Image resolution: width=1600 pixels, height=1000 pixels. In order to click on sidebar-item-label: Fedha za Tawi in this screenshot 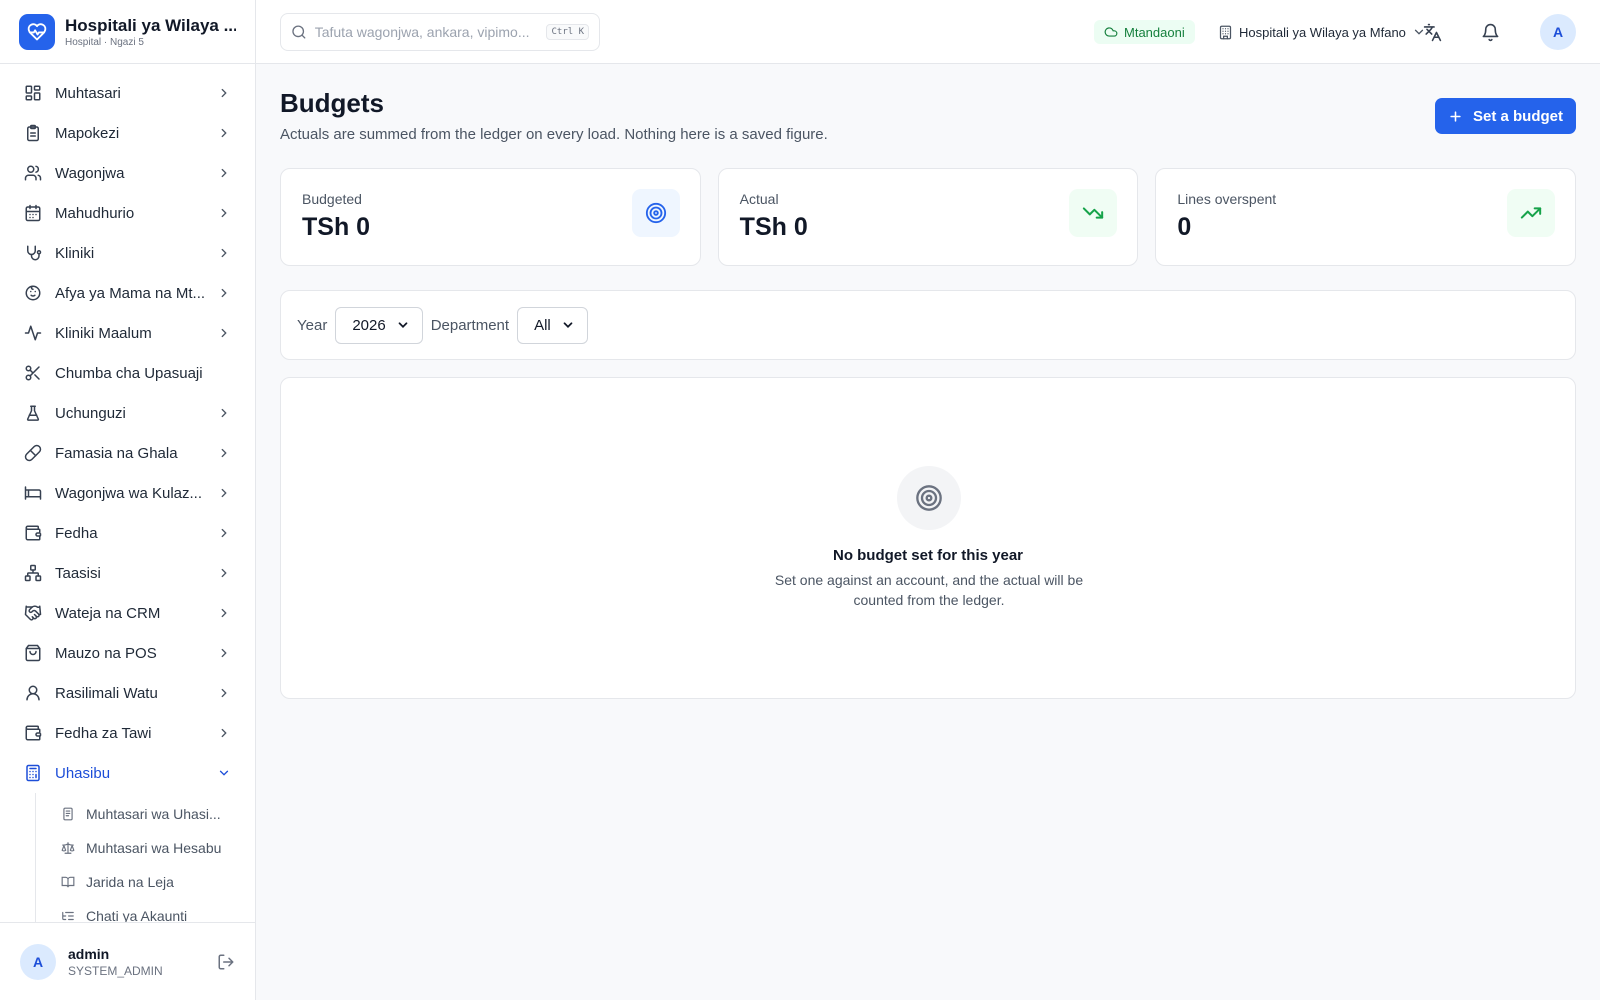, I will do `click(103, 733)`.